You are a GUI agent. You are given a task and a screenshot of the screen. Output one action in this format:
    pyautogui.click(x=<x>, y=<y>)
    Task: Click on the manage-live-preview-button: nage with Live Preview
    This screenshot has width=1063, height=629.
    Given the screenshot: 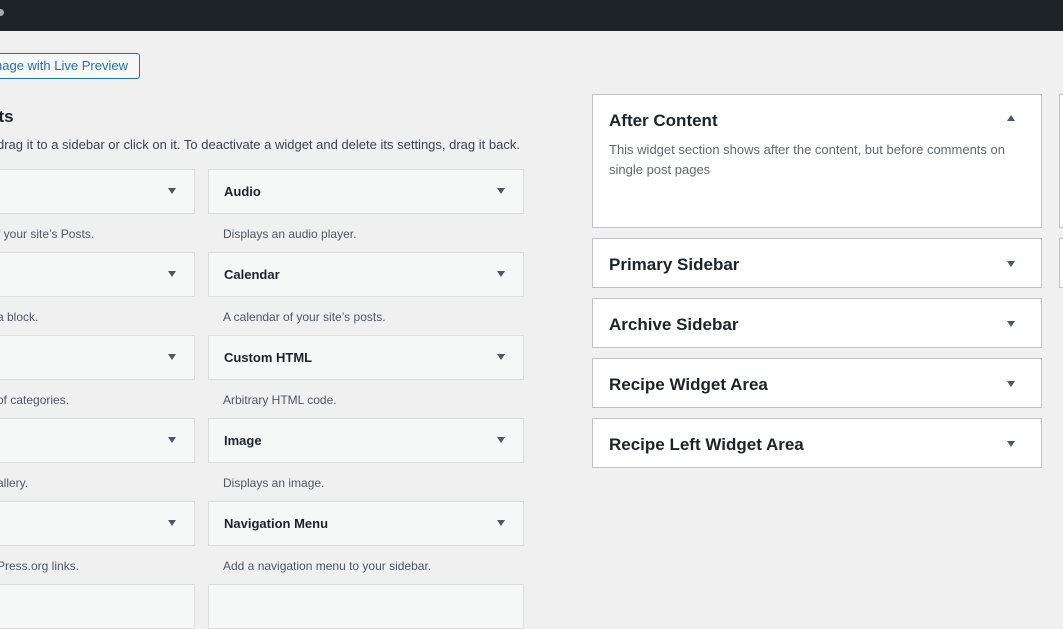 What is the action you would take?
    pyautogui.click(x=70, y=66)
    